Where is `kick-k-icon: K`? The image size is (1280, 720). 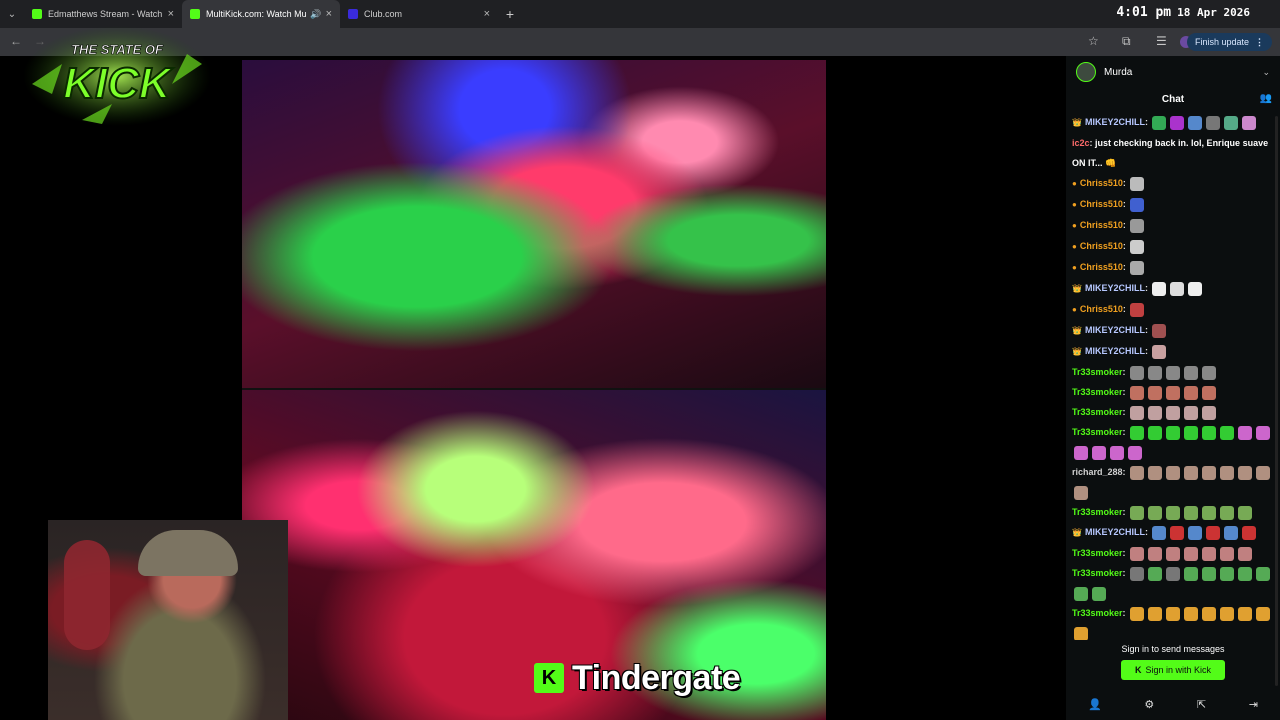 kick-k-icon: K is located at coordinates (549, 678).